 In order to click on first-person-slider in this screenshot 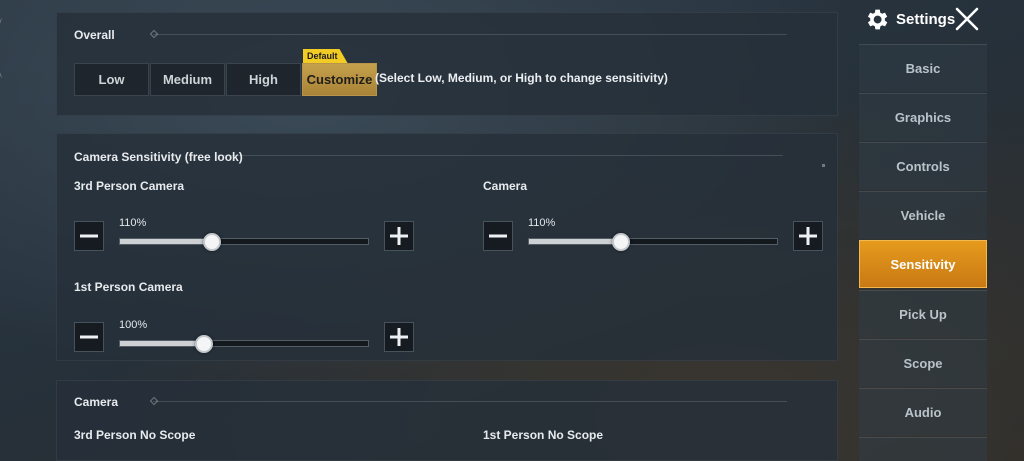, I will do `click(244, 344)`.